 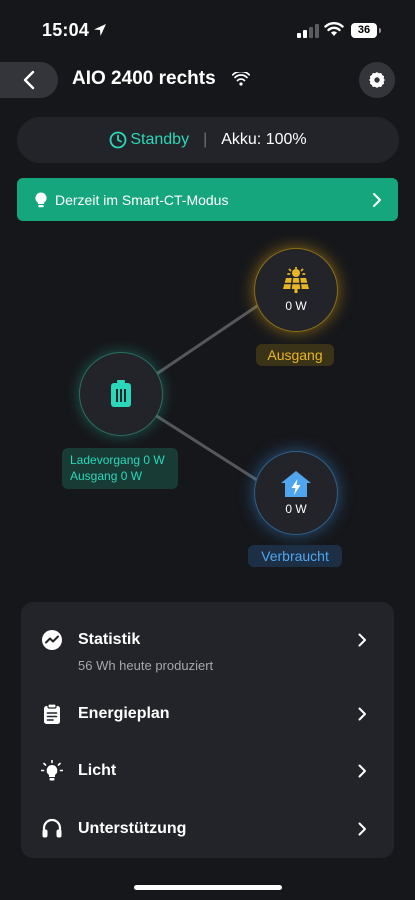 I want to click on banner-text: Derzeit im Smart-CT-Modus, so click(x=142, y=199).